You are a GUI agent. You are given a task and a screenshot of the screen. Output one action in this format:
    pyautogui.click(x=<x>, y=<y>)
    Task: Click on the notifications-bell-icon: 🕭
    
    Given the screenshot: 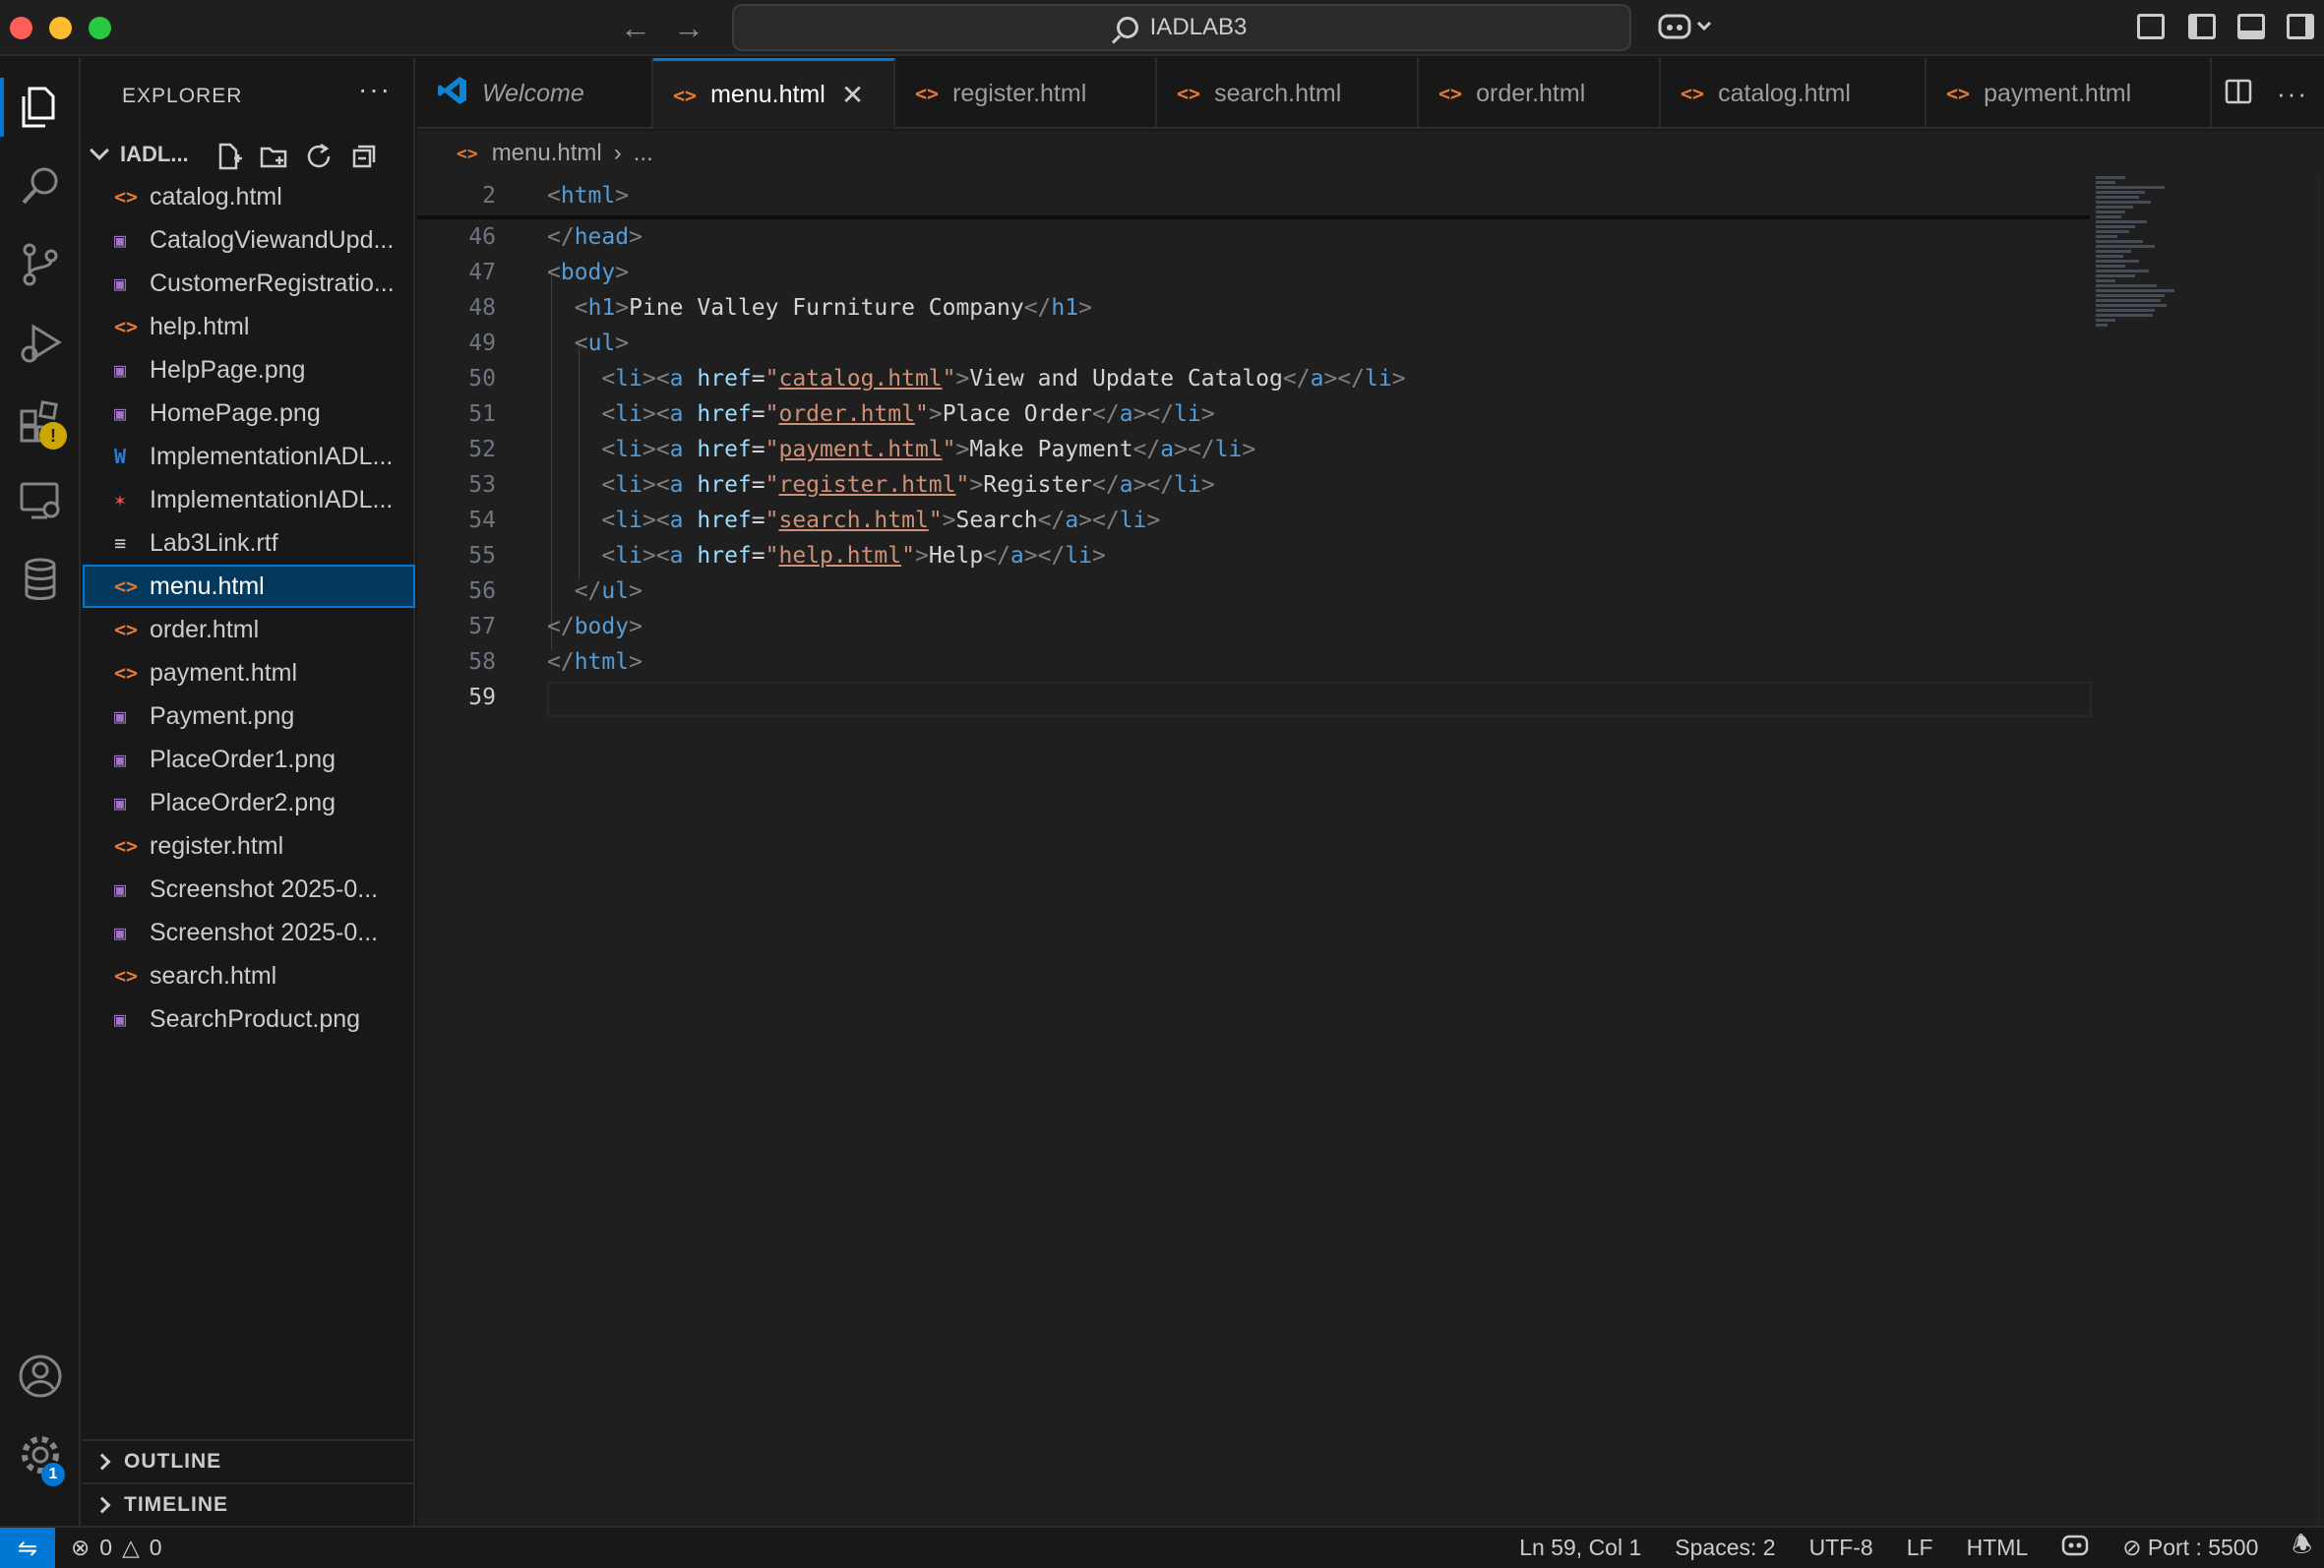 What is the action you would take?
    pyautogui.click(x=2302, y=1548)
    